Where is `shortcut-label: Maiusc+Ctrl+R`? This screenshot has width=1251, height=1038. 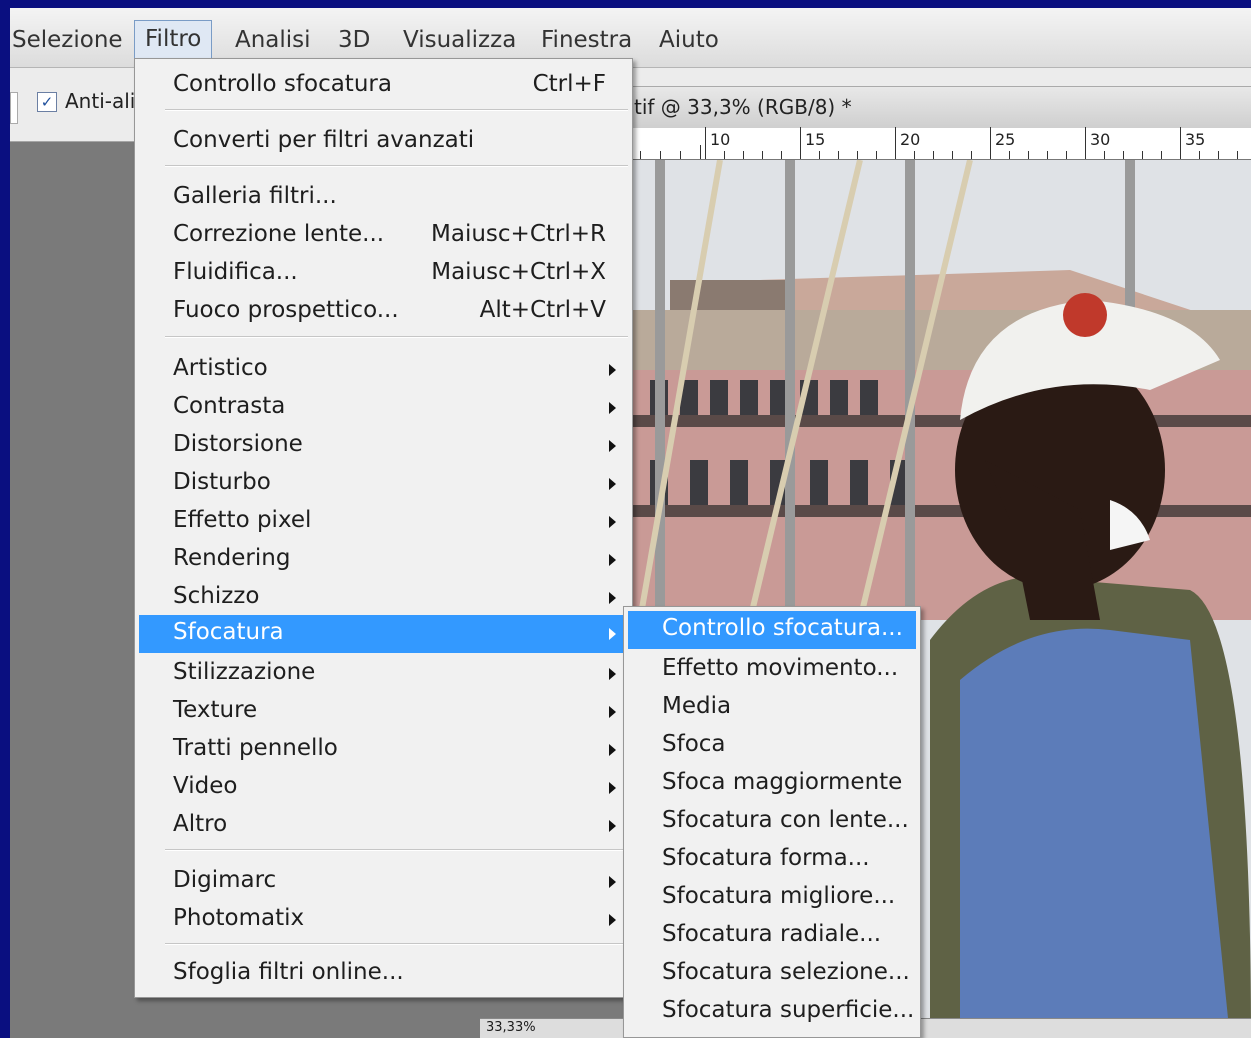
shortcut-label: Maiusc+Ctrl+R is located at coordinates (518, 234).